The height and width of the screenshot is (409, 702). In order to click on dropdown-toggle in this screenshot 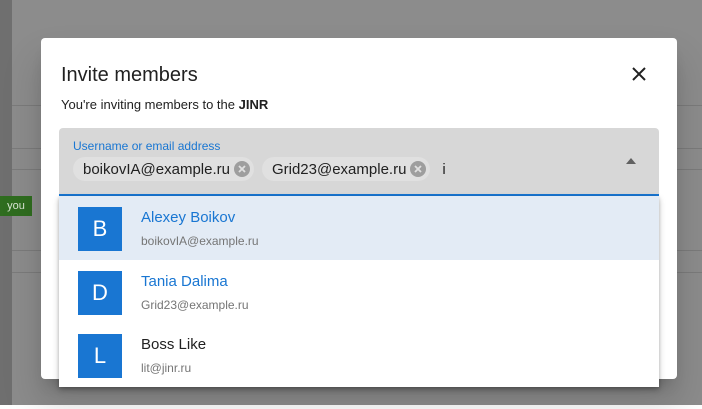, I will do `click(631, 161)`.